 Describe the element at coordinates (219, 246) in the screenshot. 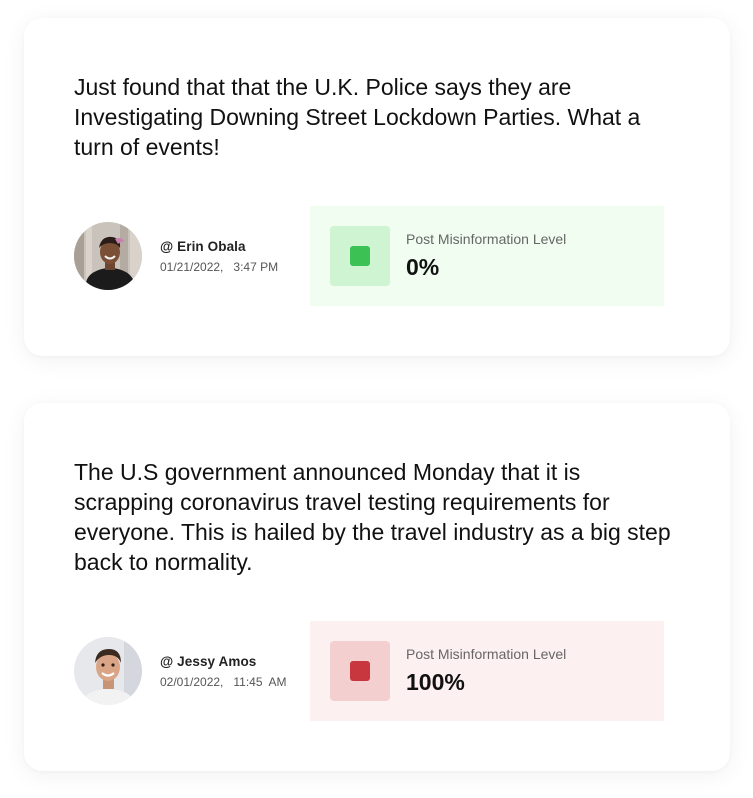

I see `author-handle: @ Erin Obala` at that location.